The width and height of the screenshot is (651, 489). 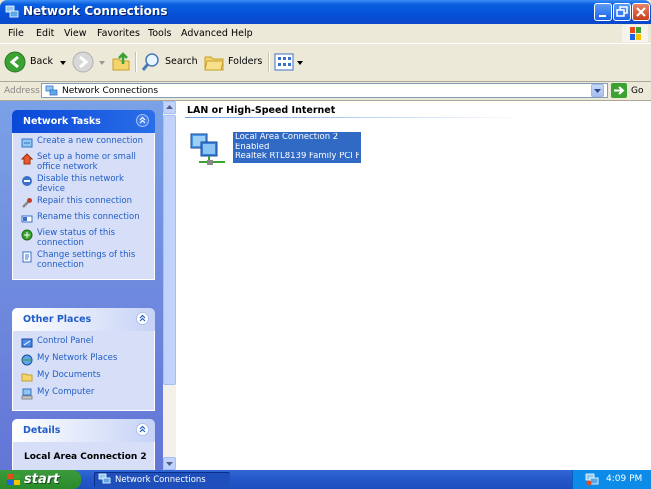 What do you see at coordinates (83, 184) in the screenshot?
I see `task-disable-device: Disable this network device` at bounding box center [83, 184].